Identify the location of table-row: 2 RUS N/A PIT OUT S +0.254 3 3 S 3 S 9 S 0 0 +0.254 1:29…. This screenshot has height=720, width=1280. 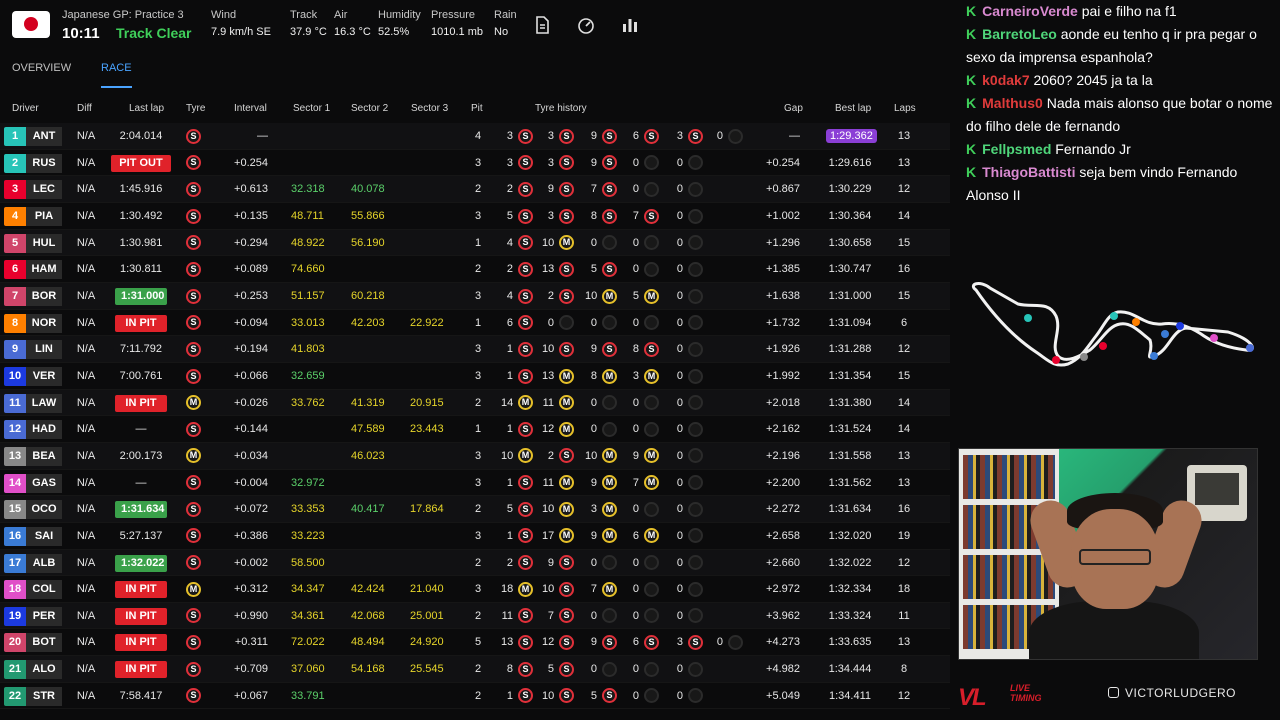
(475, 163).